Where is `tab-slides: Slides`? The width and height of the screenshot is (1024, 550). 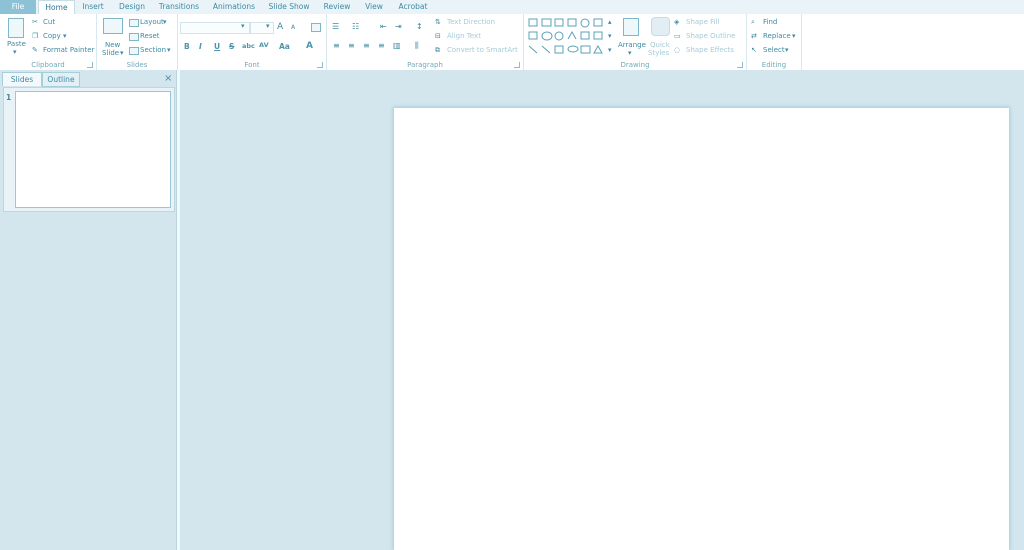 tab-slides: Slides is located at coordinates (22, 79).